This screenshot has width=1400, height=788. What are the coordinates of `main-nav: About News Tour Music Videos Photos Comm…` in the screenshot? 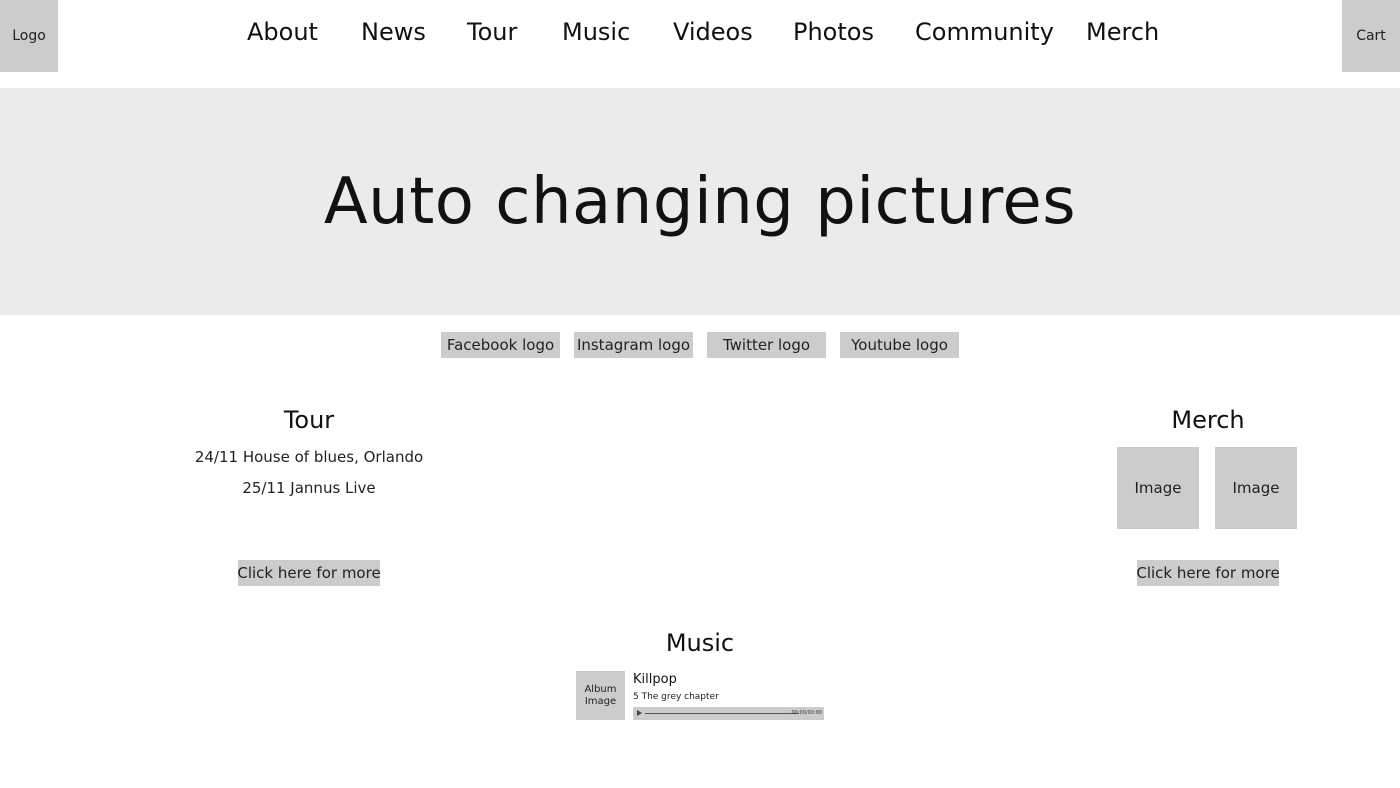 It's located at (700, 35).